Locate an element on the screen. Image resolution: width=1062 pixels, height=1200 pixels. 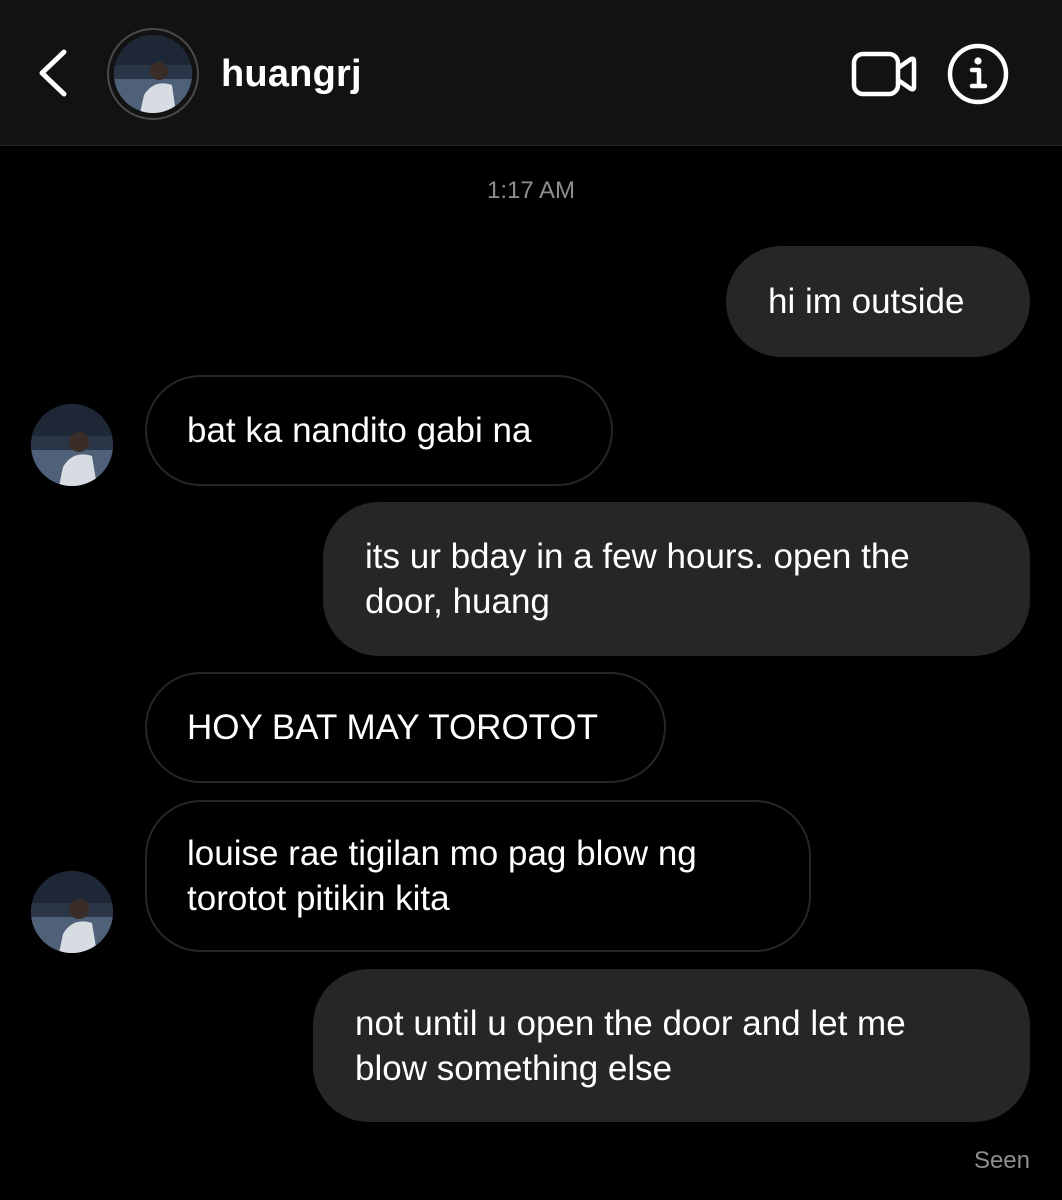
video-camera-icon is located at coordinates (884, 74).